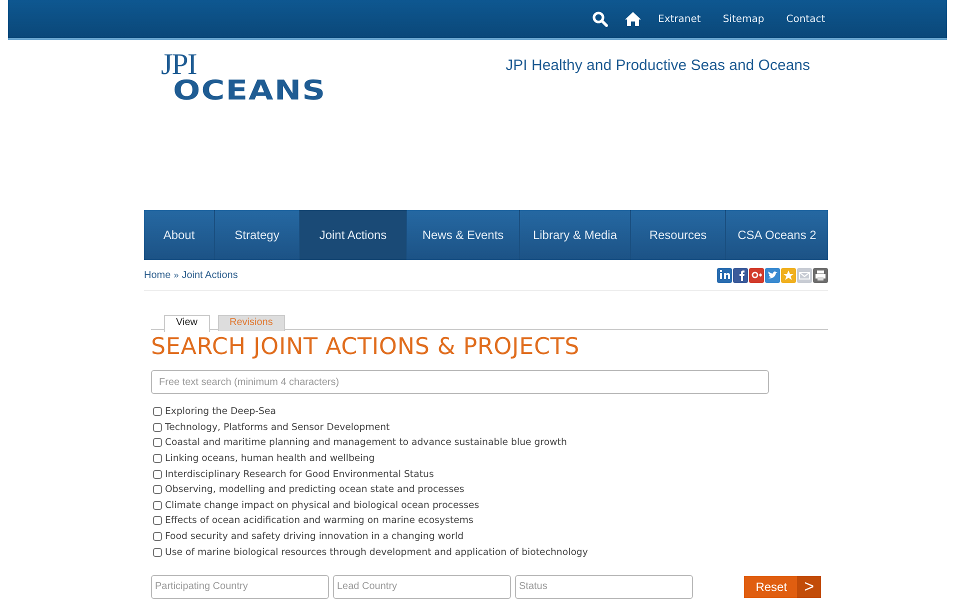 Image resolution: width=959 pixels, height=601 pixels. Describe the element at coordinates (782, 587) in the screenshot. I see `reset-button: Reset >` at that location.